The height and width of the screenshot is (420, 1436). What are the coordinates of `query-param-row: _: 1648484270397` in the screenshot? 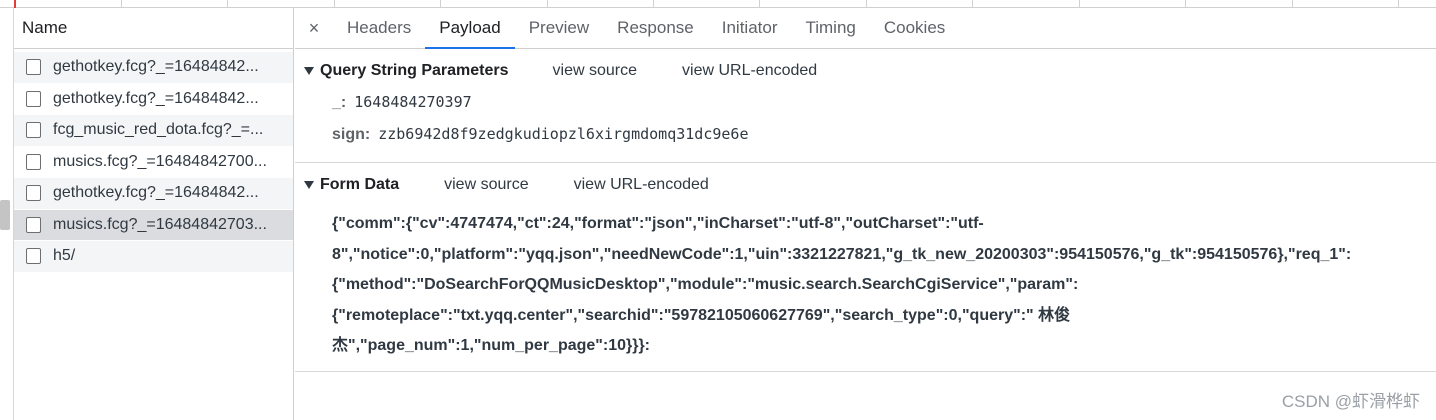 It's located at (865, 109).